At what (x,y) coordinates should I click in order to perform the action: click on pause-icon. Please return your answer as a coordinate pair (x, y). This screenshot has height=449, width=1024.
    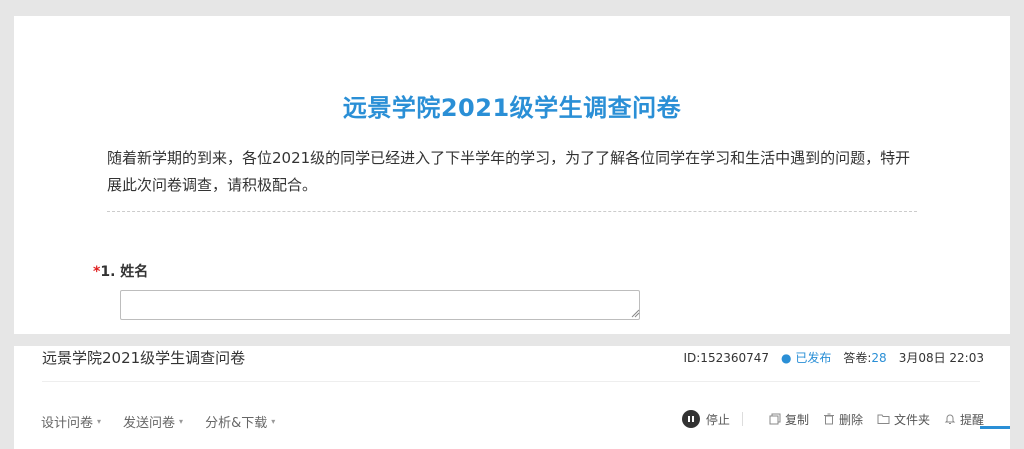
    Looking at the image, I should click on (690, 419).